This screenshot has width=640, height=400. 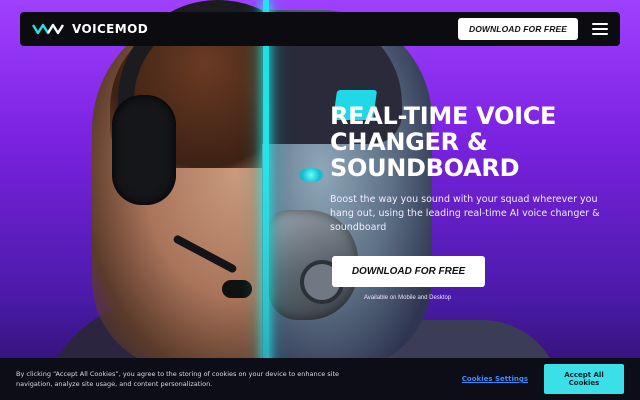 I want to click on voicemod-logo-icon, so click(x=49, y=29).